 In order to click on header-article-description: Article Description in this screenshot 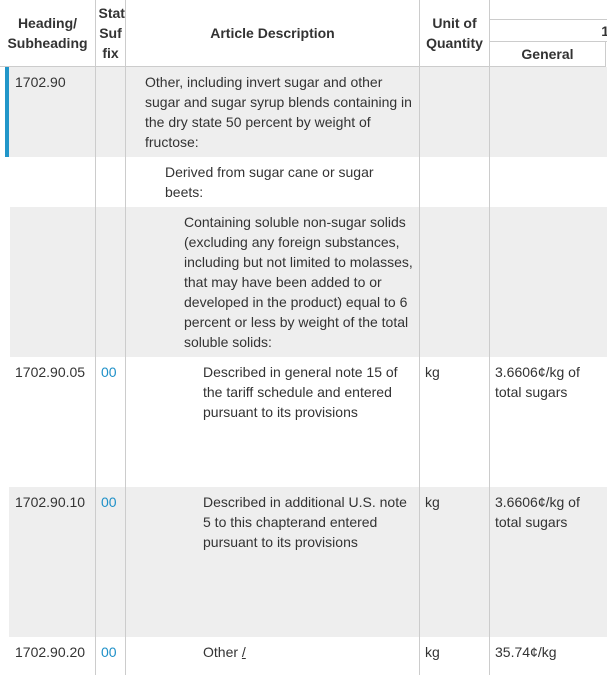, I will do `click(273, 33)`.